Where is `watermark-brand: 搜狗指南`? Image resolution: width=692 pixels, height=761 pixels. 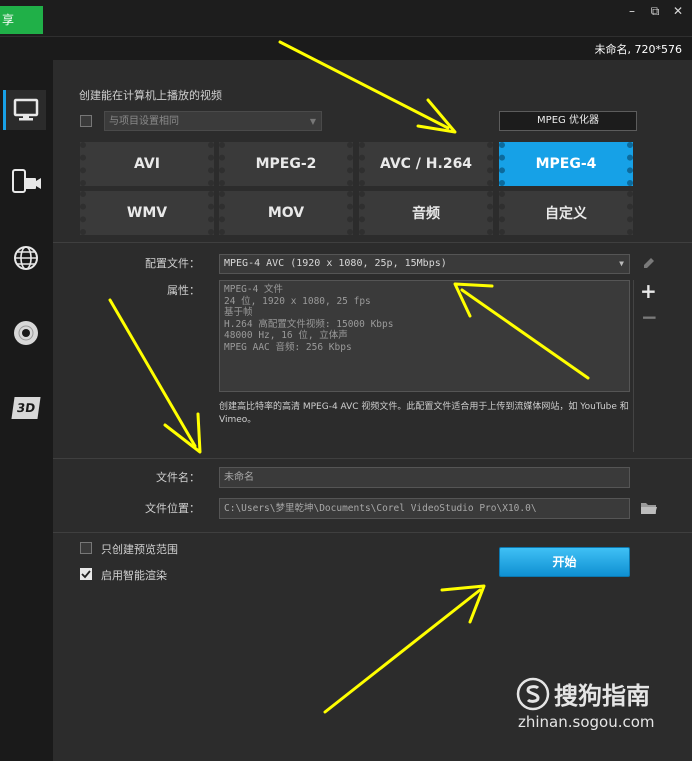
watermark-brand: 搜狗指南 is located at coordinates (602, 696).